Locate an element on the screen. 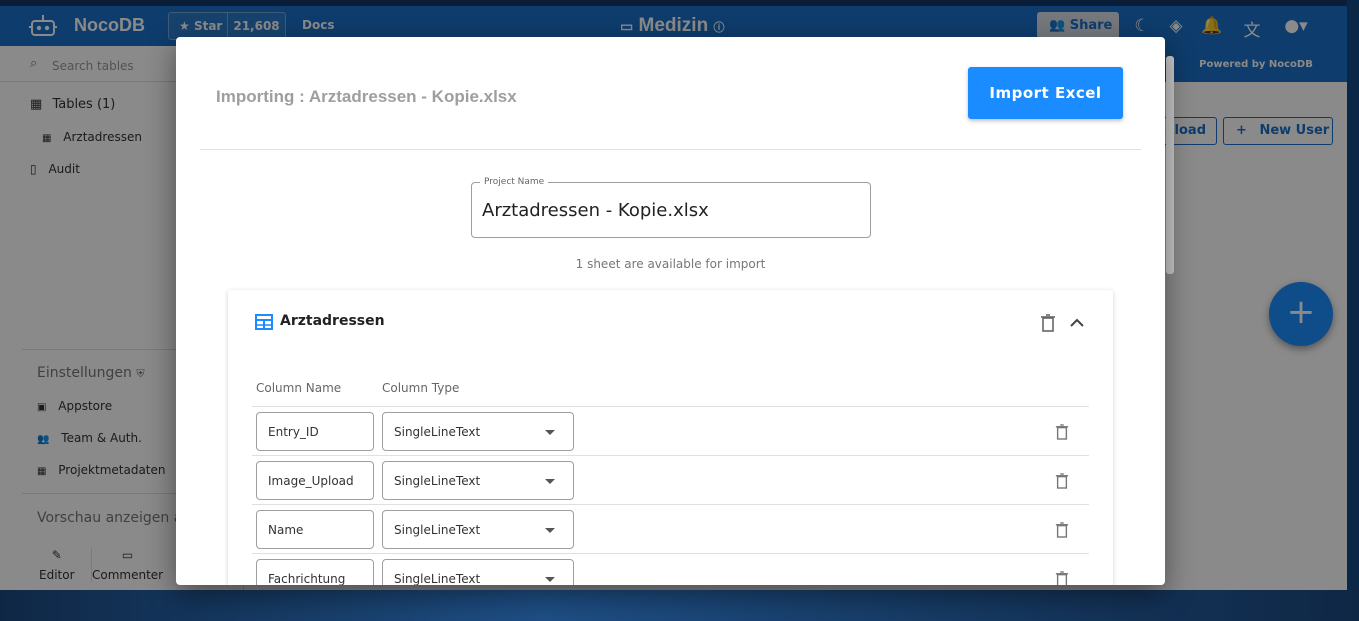 This screenshot has width=1359, height=621. table-row: Name SingleLineText is located at coordinates (670, 529).